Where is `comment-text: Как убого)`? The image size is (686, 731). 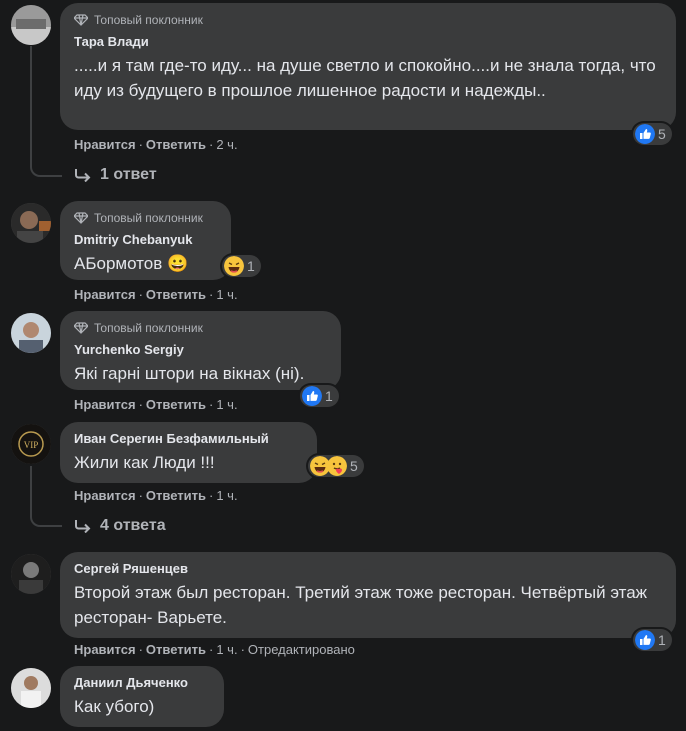
comment-text: Как убого) is located at coordinates (114, 706).